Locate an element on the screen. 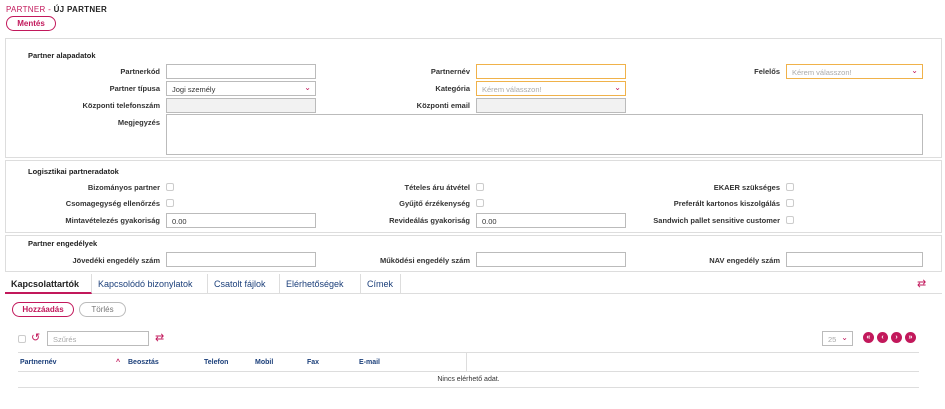 The image size is (945, 409). page-size-select: 25 ⌄ is located at coordinates (837, 338).